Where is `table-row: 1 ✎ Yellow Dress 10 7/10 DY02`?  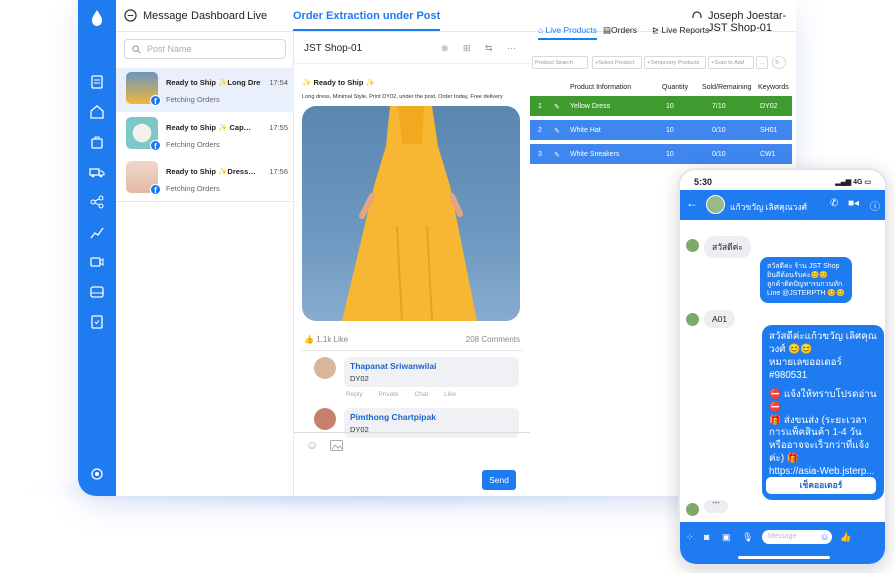 table-row: 1 ✎ Yellow Dress 10 7/10 DY02 is located at coordinates (661, 106).